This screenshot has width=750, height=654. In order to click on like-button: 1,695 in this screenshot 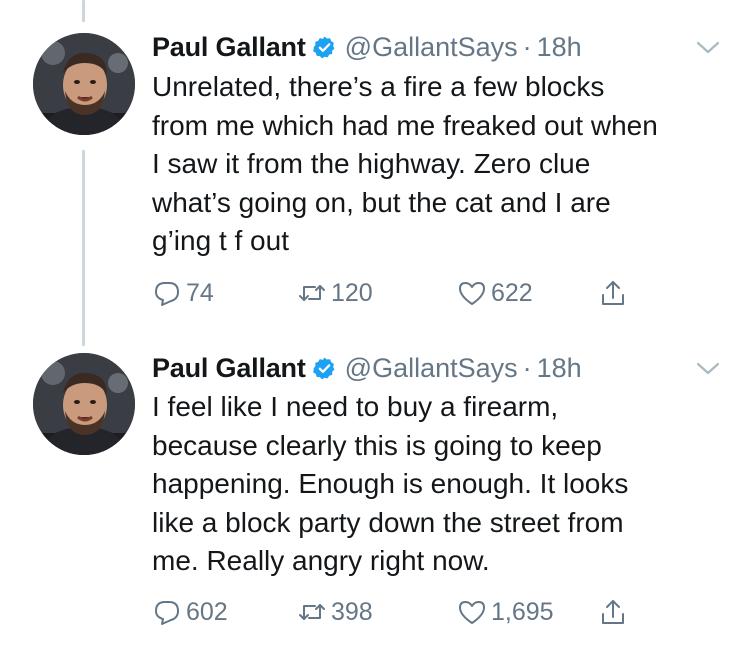, I will do `click(505, 612)`.